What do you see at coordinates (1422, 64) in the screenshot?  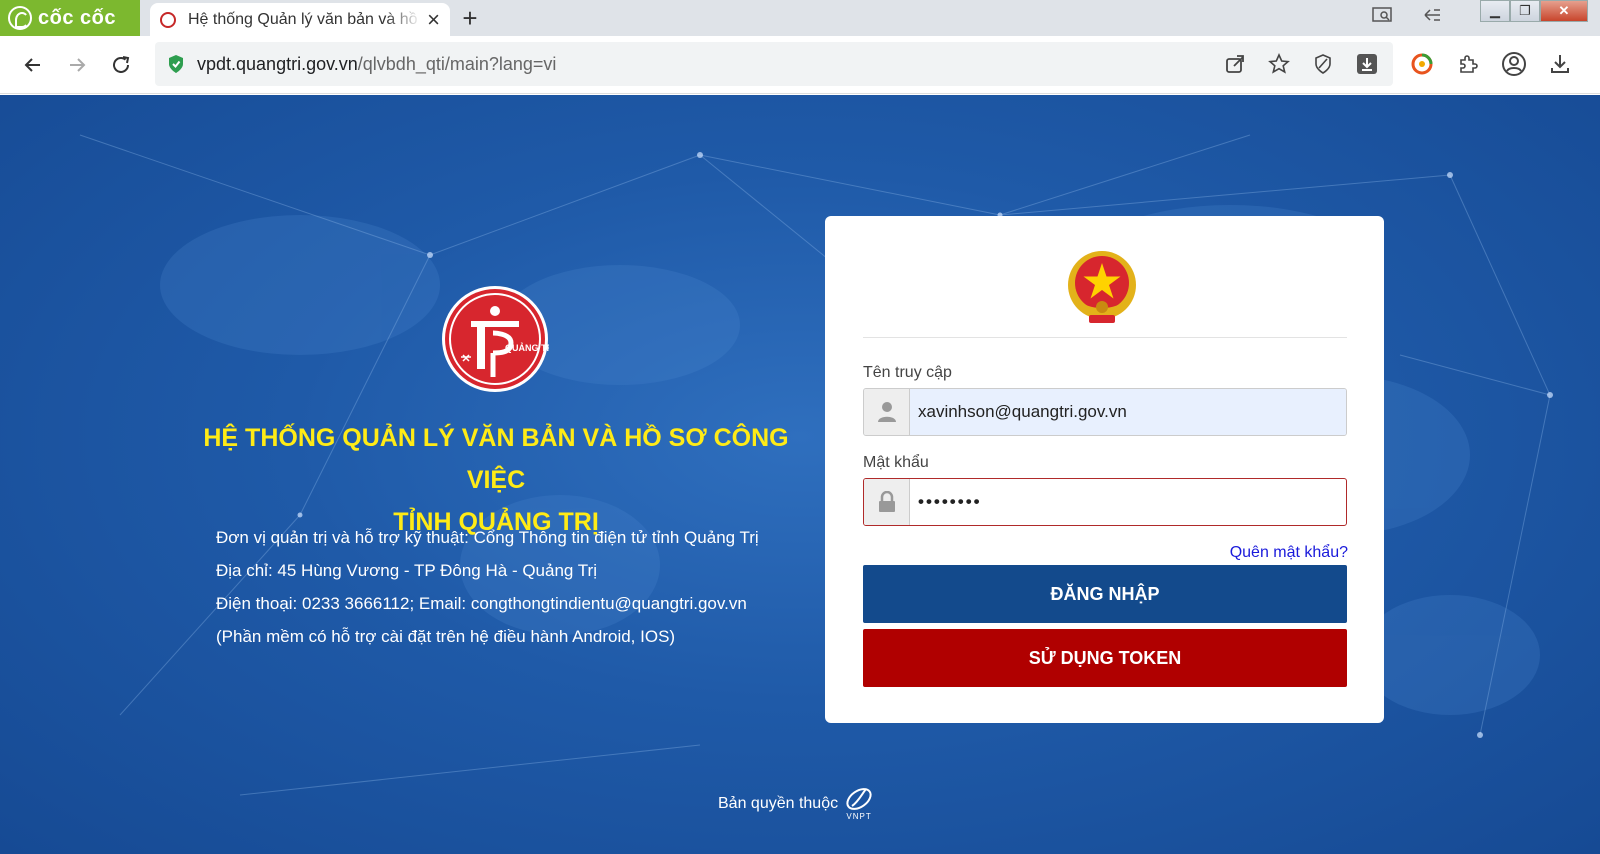 I see `coccoc-extension-icon` at bounding box center [1422, 64].